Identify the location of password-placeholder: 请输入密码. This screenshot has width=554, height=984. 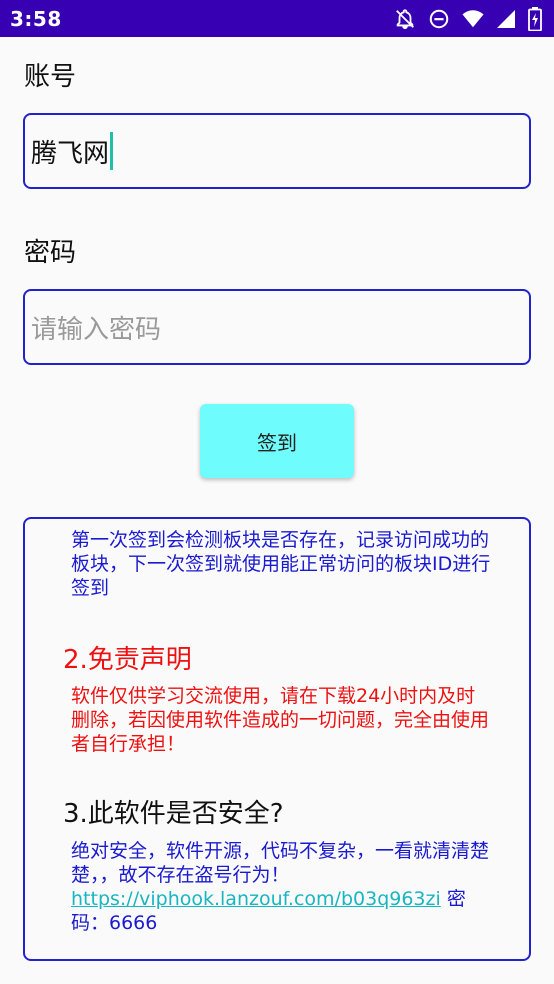
(96, 329).